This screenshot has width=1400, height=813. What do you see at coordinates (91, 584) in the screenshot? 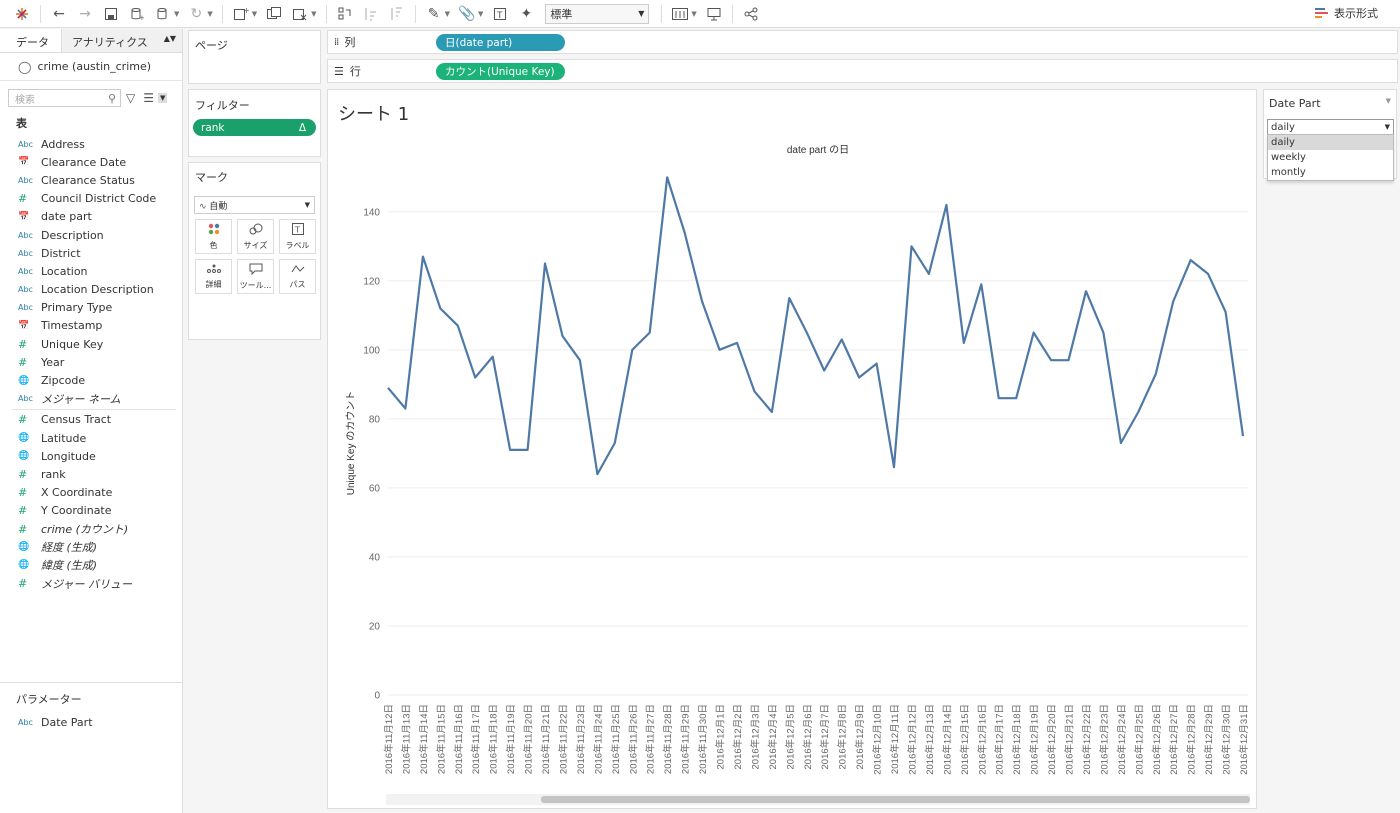
I see `field-item: # メジャー バリュー` at bounding box center [91, 584].